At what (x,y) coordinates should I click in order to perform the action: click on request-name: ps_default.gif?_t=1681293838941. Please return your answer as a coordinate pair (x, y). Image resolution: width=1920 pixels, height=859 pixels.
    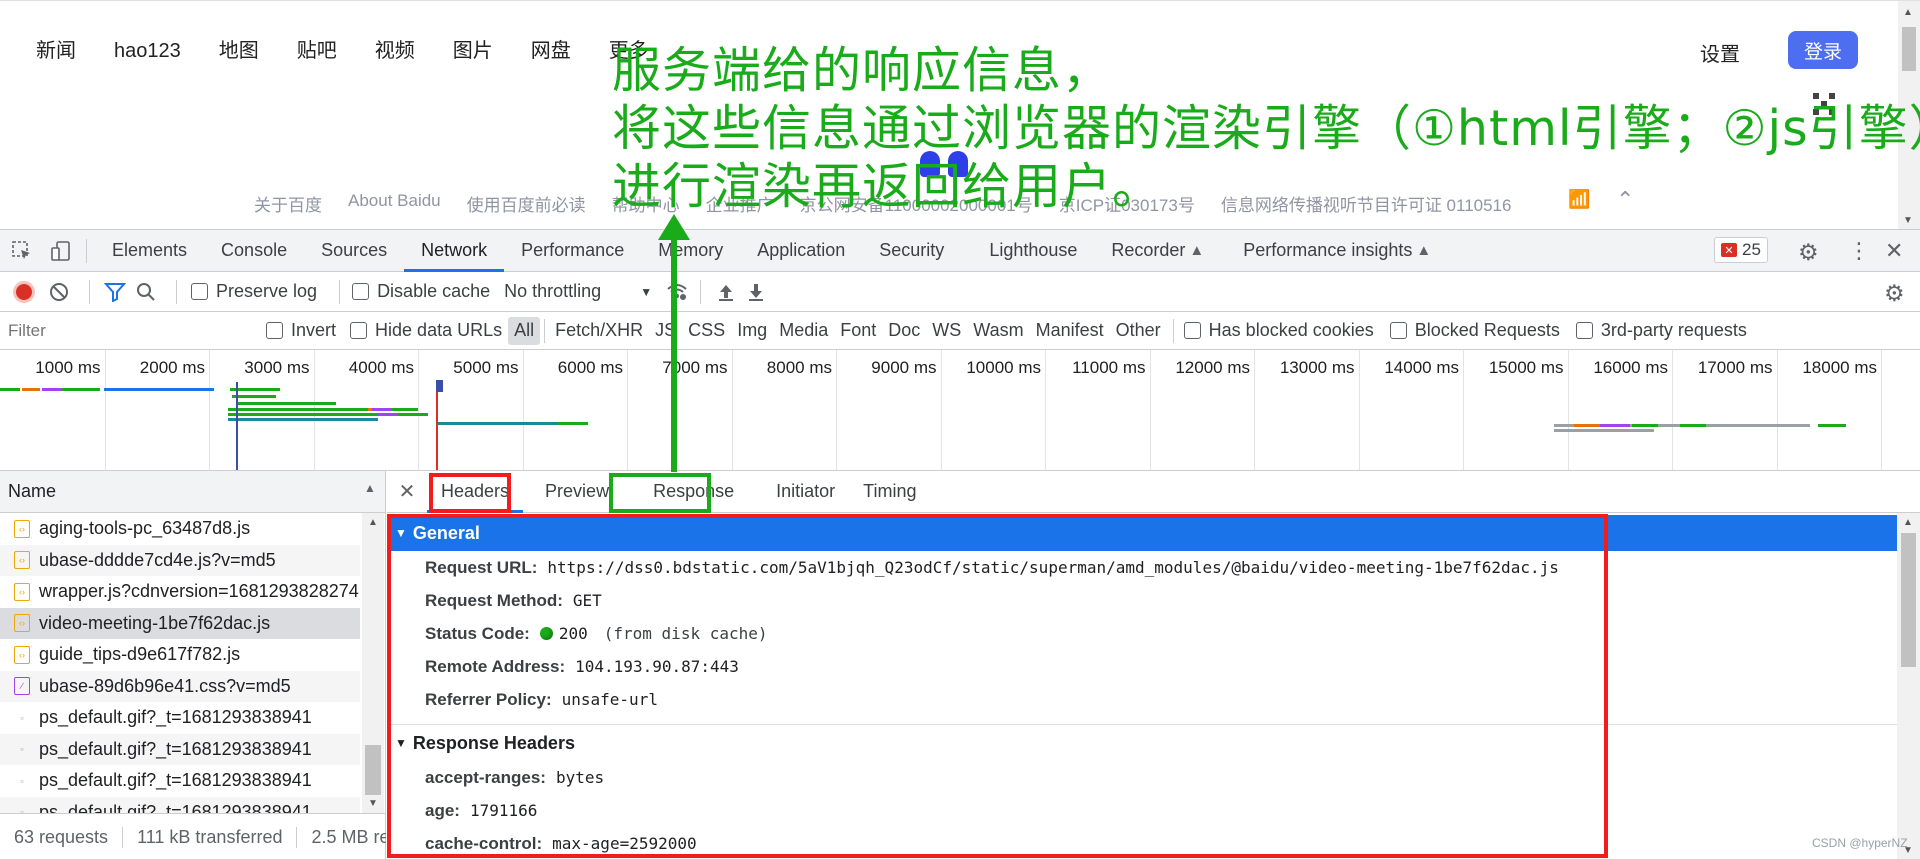
    Looking at the image, I should click on (175, 748).